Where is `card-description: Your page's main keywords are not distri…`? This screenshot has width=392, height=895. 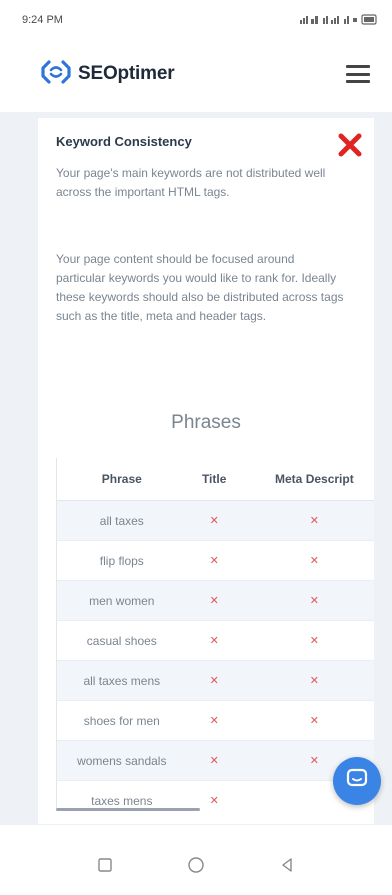 card-description: Your page's main keywords are not distri… is located at coordinates (191, 182).